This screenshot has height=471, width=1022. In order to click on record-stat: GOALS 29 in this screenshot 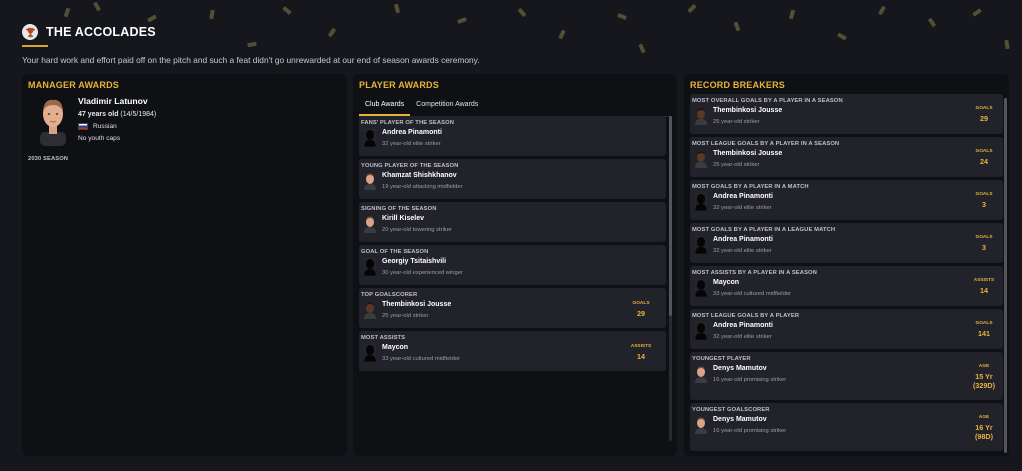, I will do `click(984, 114)`.